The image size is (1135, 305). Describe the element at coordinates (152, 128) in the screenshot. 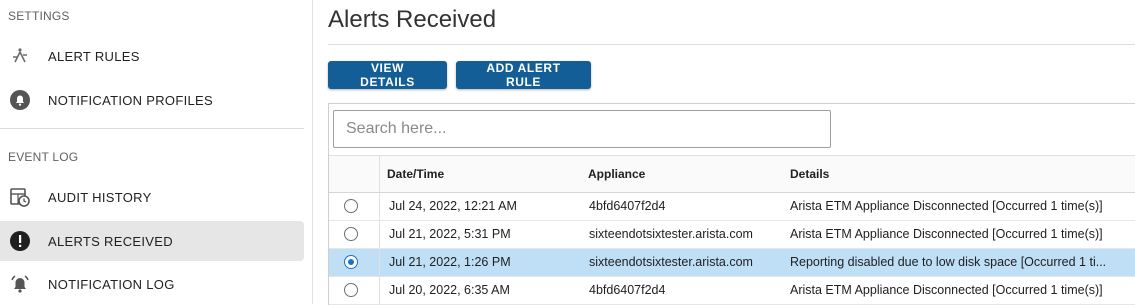

I see `sidebar-divider` at that location.